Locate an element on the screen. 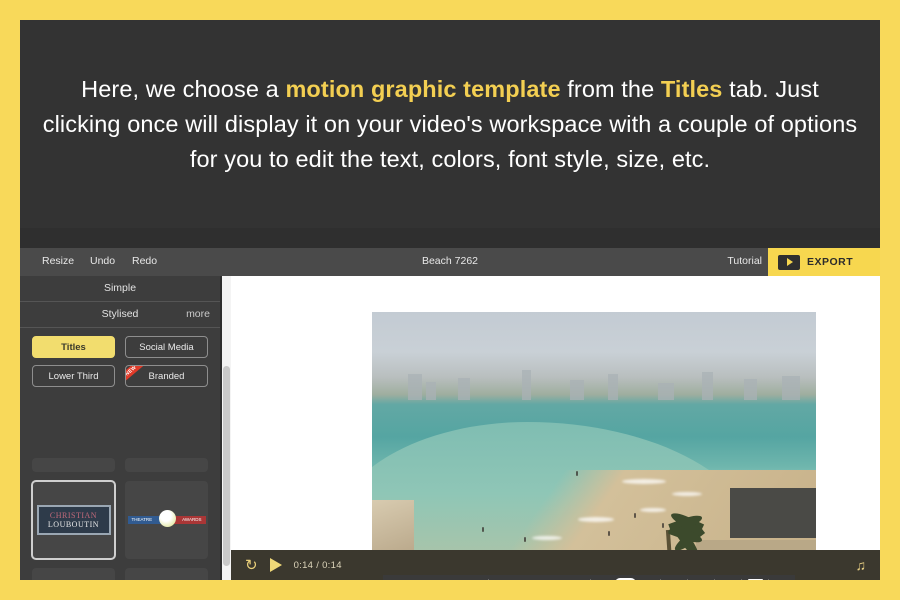  more-link: more is located at coordinates (198, 314).